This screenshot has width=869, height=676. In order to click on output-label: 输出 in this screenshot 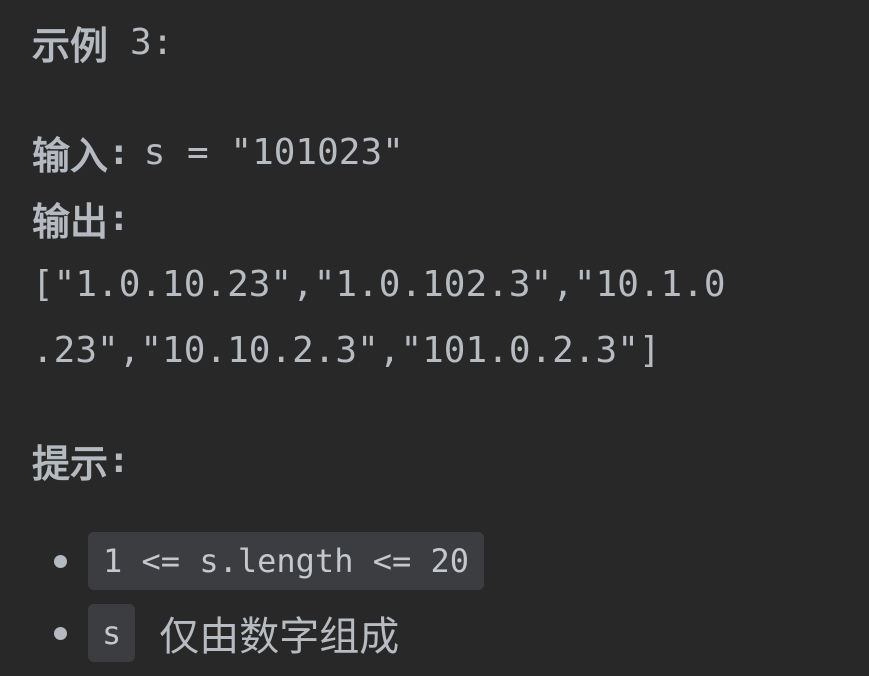, I will do `click(70, 221)`.